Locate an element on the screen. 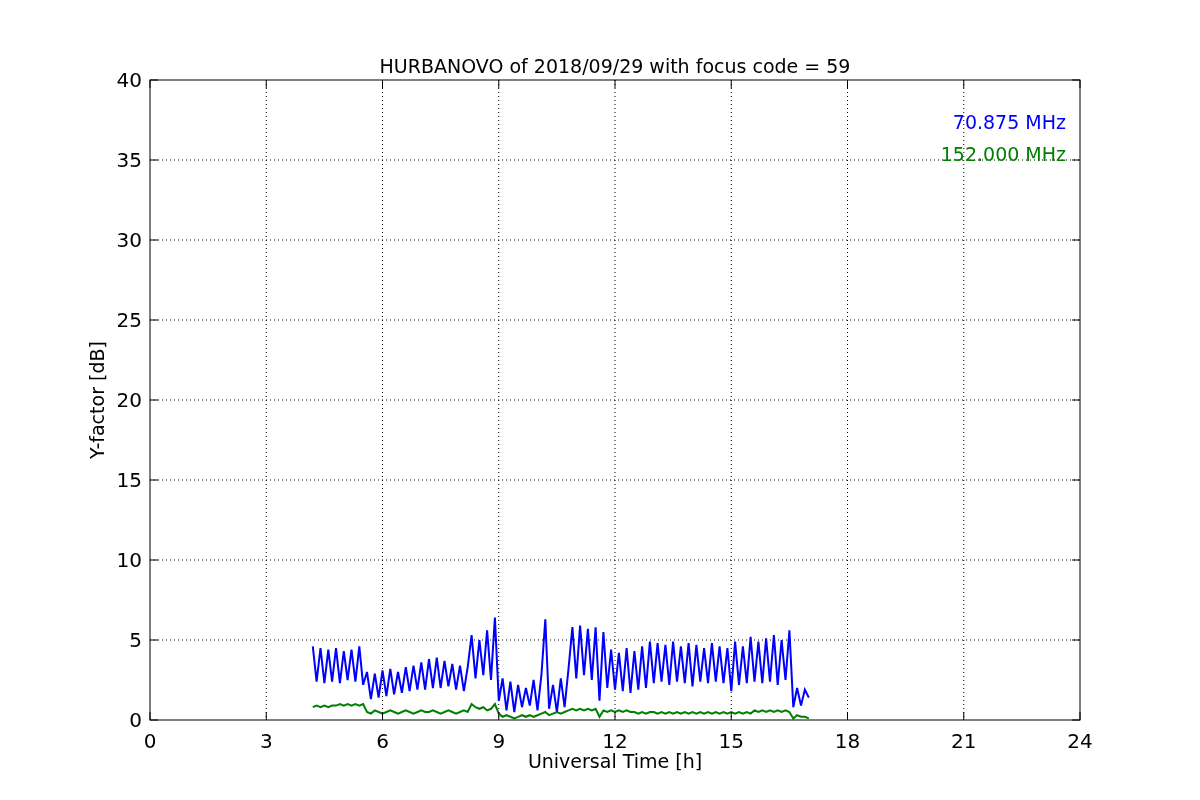 This screenshot has height=800, width=1200. y-tick-label: 10 is located at coordinates (129, 560).